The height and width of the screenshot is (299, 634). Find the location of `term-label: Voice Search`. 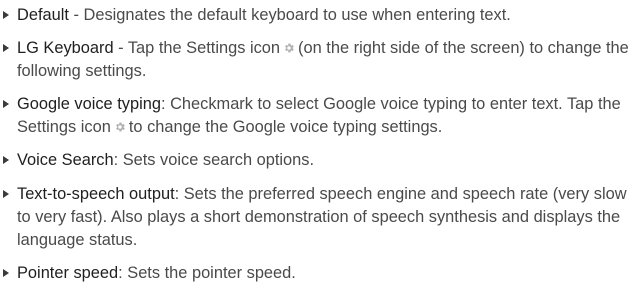

term-label: Voice Search is located at coordinates (65, 160).